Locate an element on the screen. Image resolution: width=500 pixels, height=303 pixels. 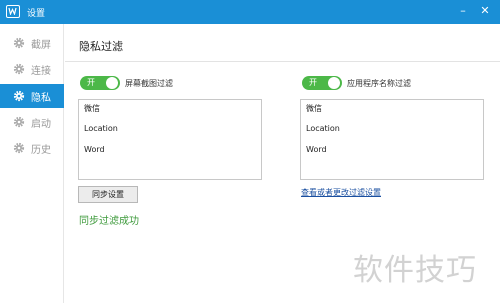
sidebar-item-history: 历史 is located at coordinates (32, 148).